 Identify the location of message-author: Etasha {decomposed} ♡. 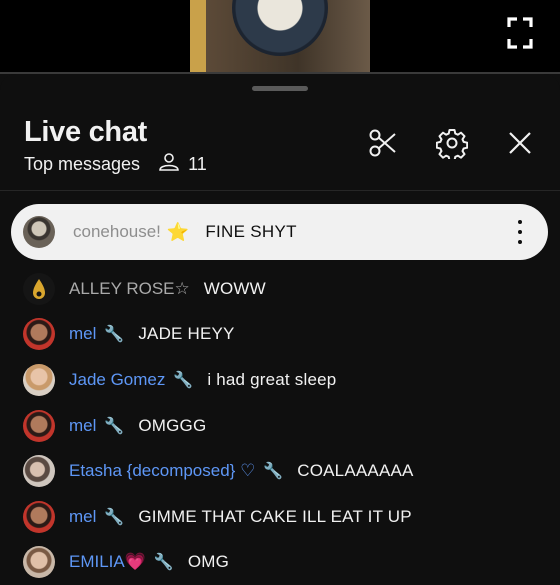
(162, 471).